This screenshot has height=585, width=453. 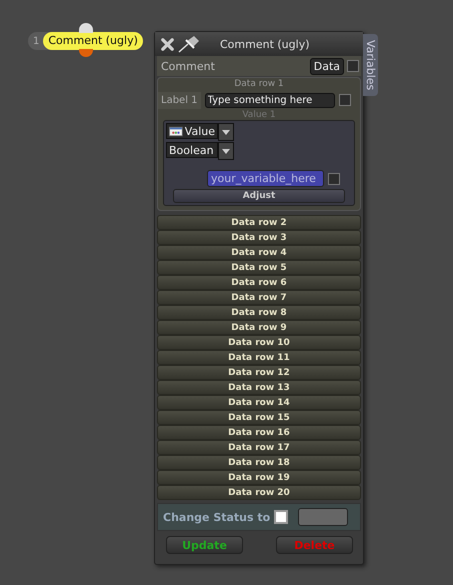 I want to click on data-row-header: Data row 11, so click(x=259, y=357).